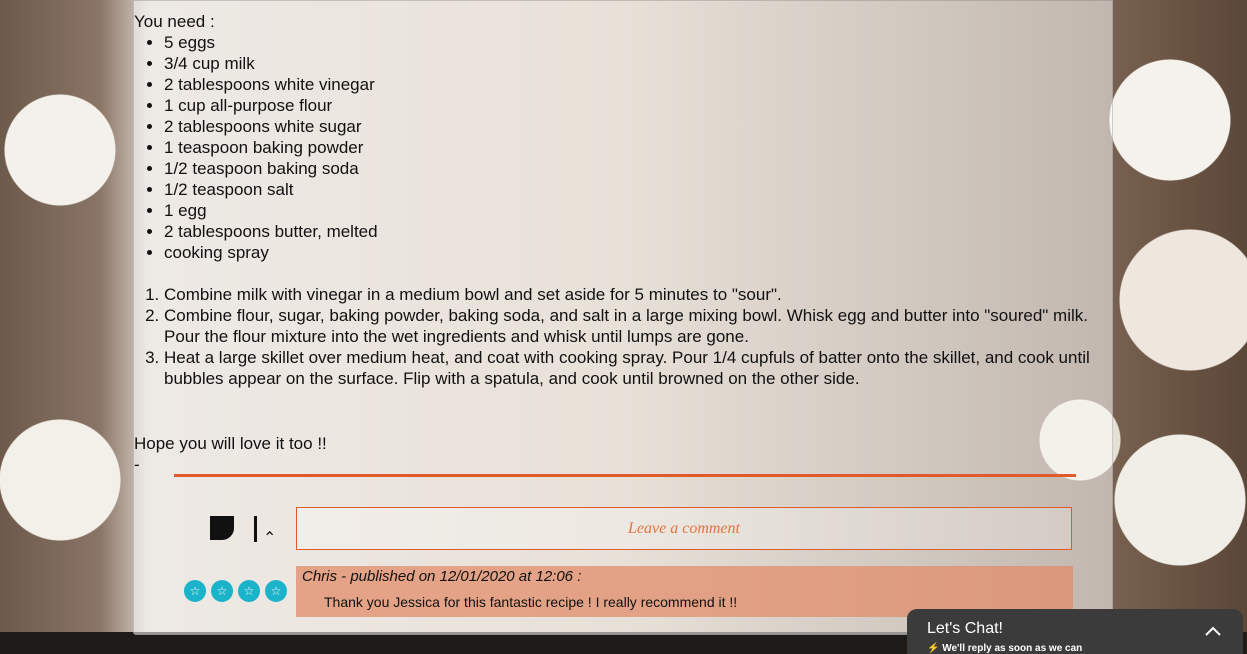 The height and width of the screenshot is (654, 1247). Describe the element at coordinates (639, 210) in the screenshot. I see `ingredient-item: 1 egg` at that location.